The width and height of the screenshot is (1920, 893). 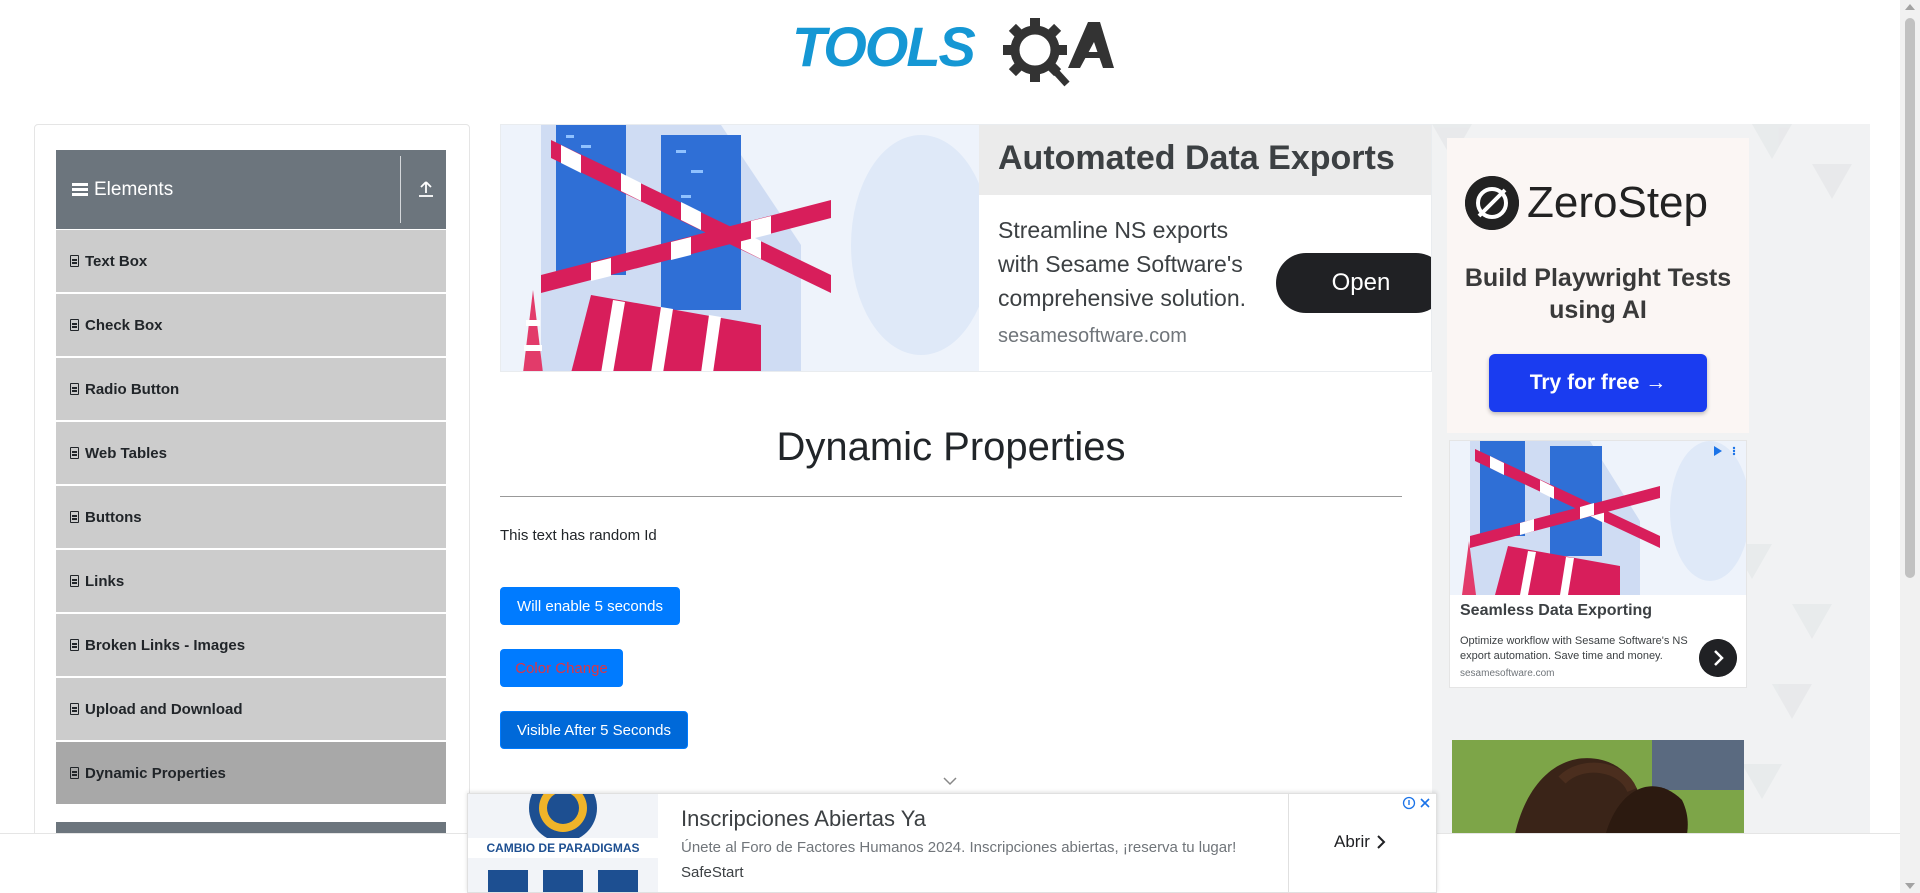 What do you see at coordinates (1910, 886) in the screenshot?
I see `scroll-down-icon` at bounding box center [1910, 886].